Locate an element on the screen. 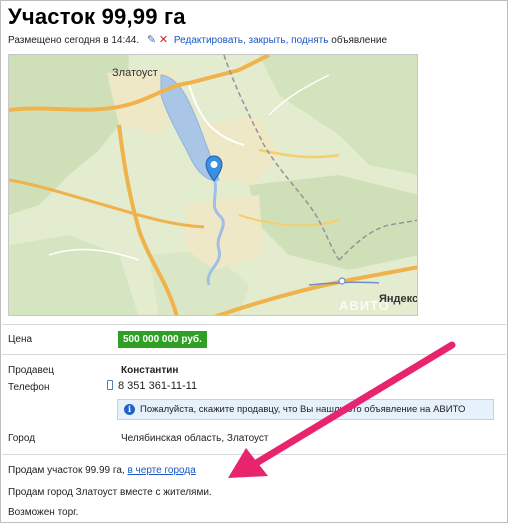 The image size is (508, 523). price-badge: 500 000 000 руб. is located at coordinates (162, 339).